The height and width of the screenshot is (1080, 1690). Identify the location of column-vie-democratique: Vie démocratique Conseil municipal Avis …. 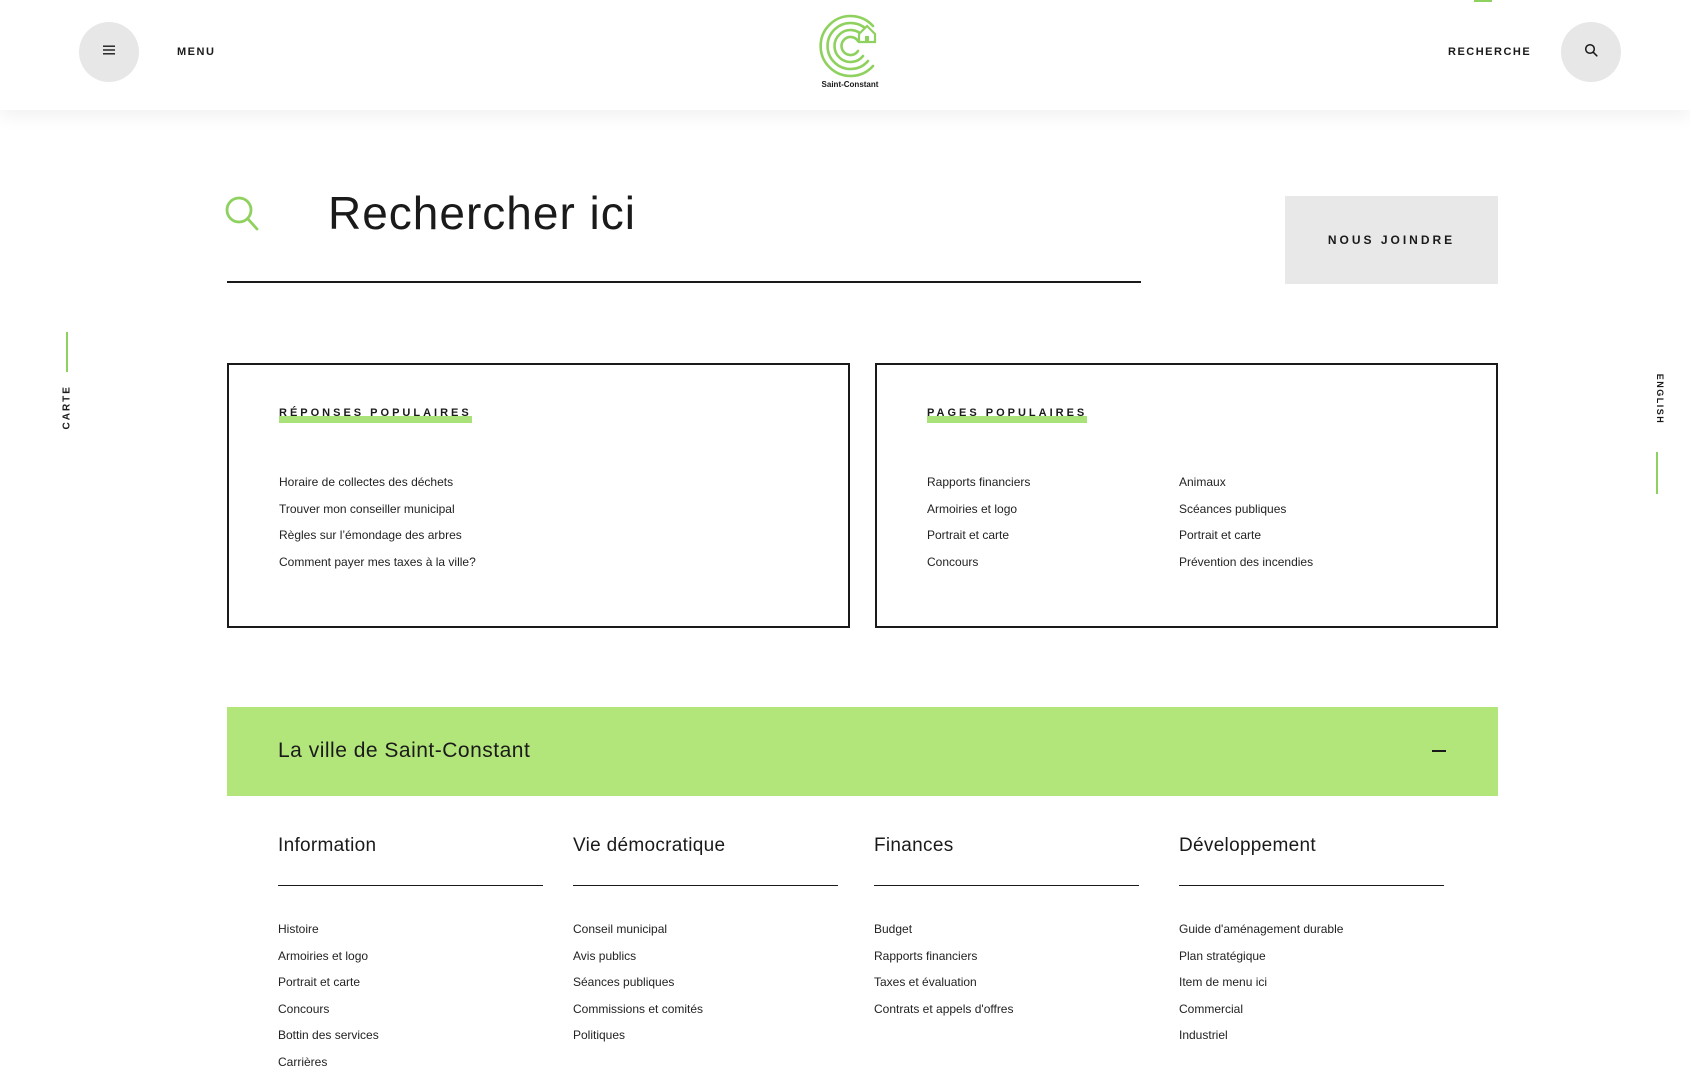
(705, 942).